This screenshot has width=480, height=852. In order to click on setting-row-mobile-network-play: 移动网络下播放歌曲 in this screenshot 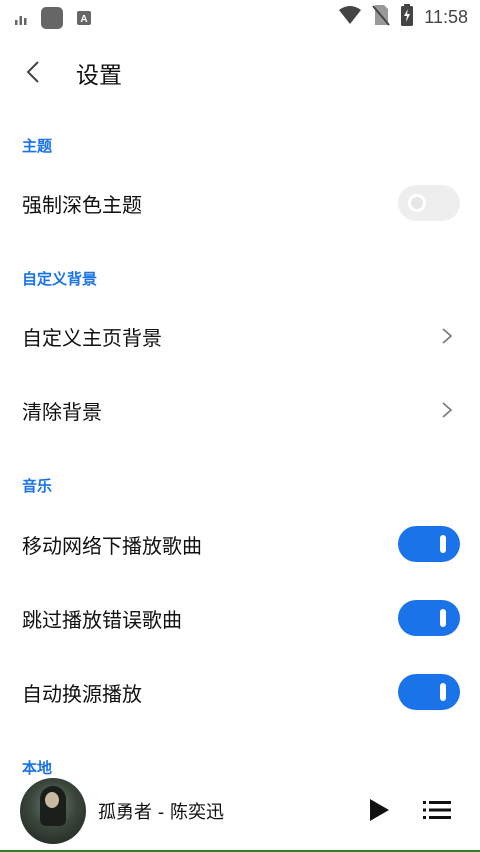, I will do `click(240, 544)`.